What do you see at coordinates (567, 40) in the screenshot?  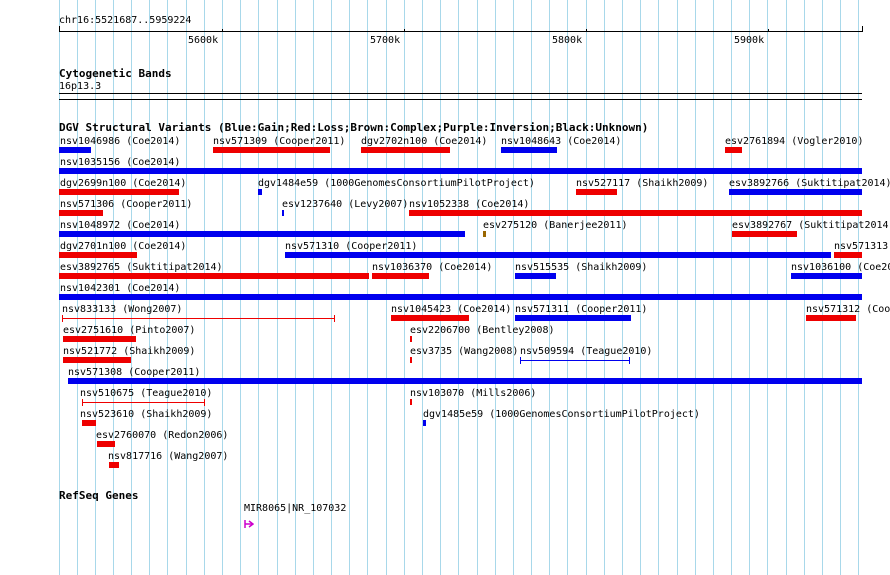 I see `ruler-tick-label: 5800k` at bounding box center [567, 40].